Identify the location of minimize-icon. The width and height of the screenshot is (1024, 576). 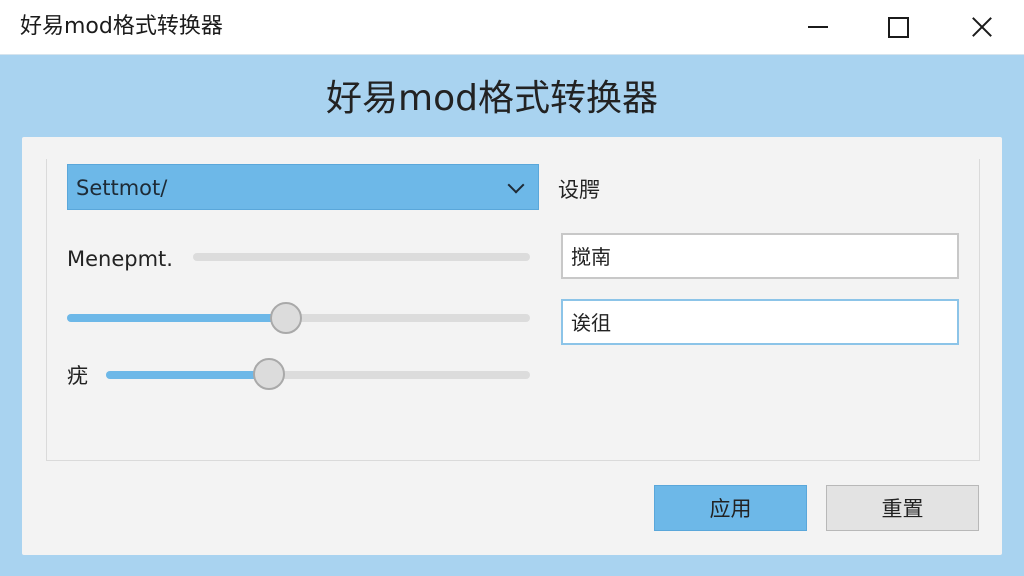
(818, 27).